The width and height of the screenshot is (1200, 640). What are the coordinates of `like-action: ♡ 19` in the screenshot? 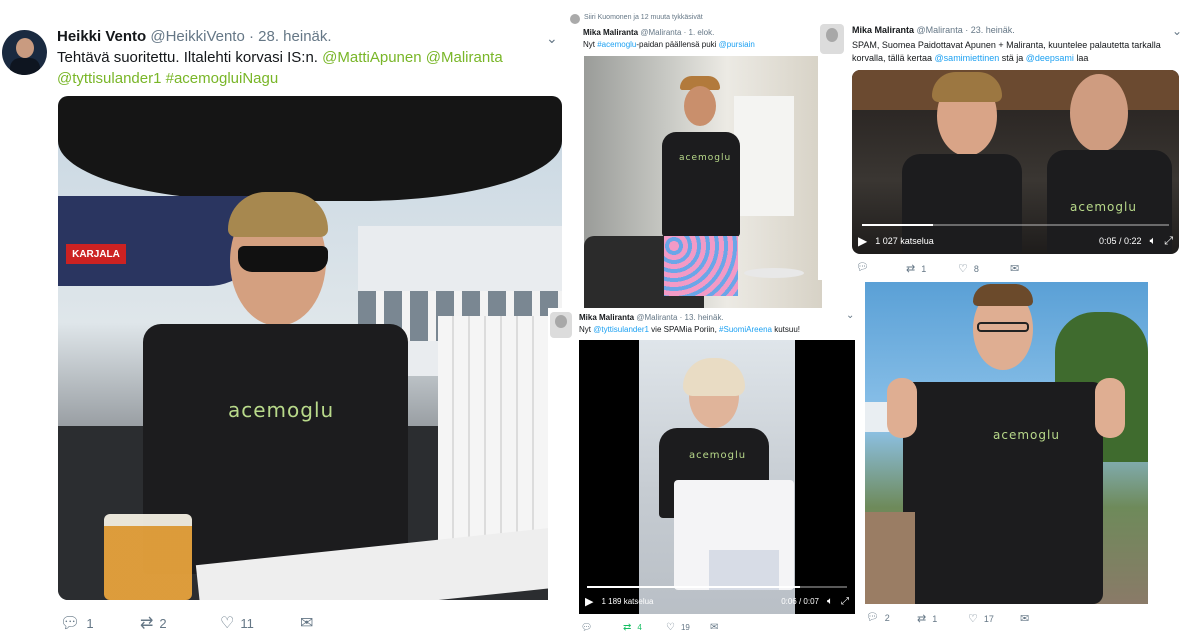 It's located at (678, 627).